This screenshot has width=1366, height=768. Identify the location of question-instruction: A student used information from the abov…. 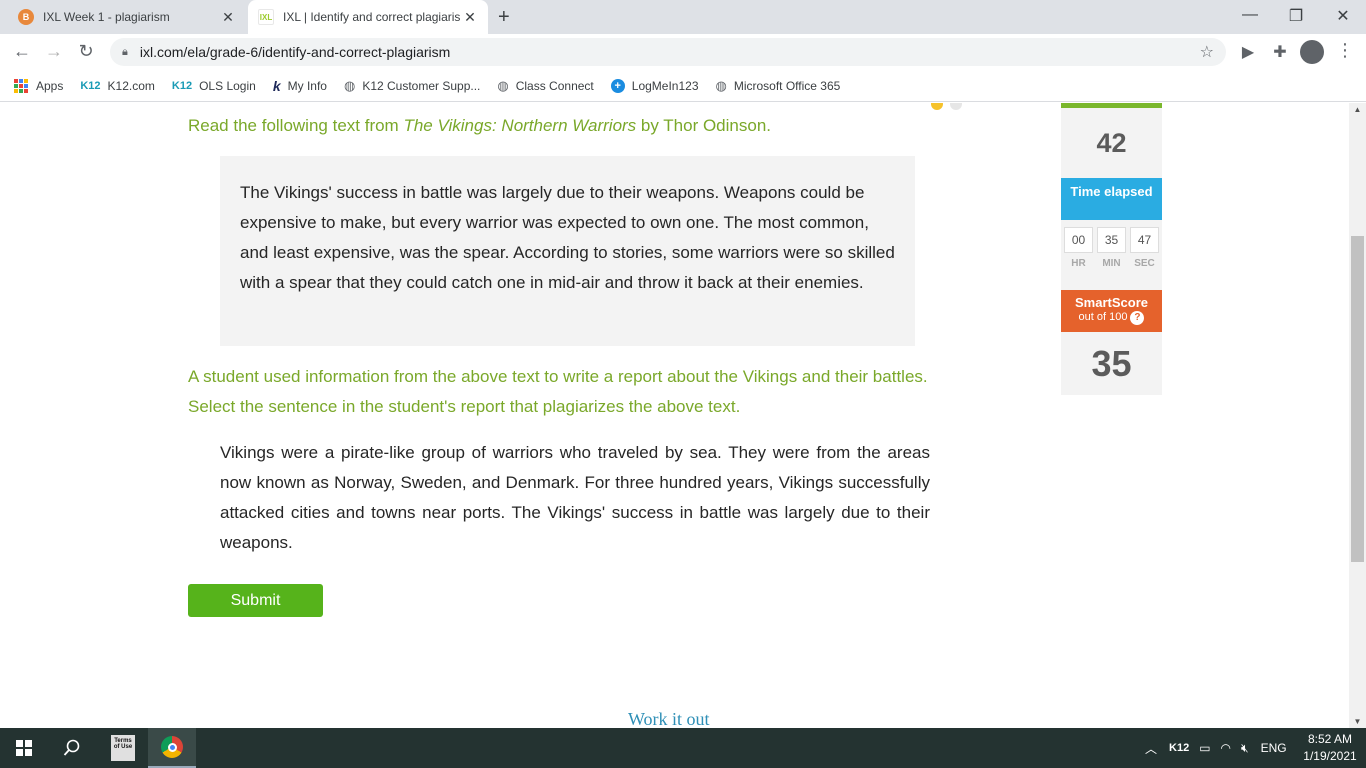
(558, 391).